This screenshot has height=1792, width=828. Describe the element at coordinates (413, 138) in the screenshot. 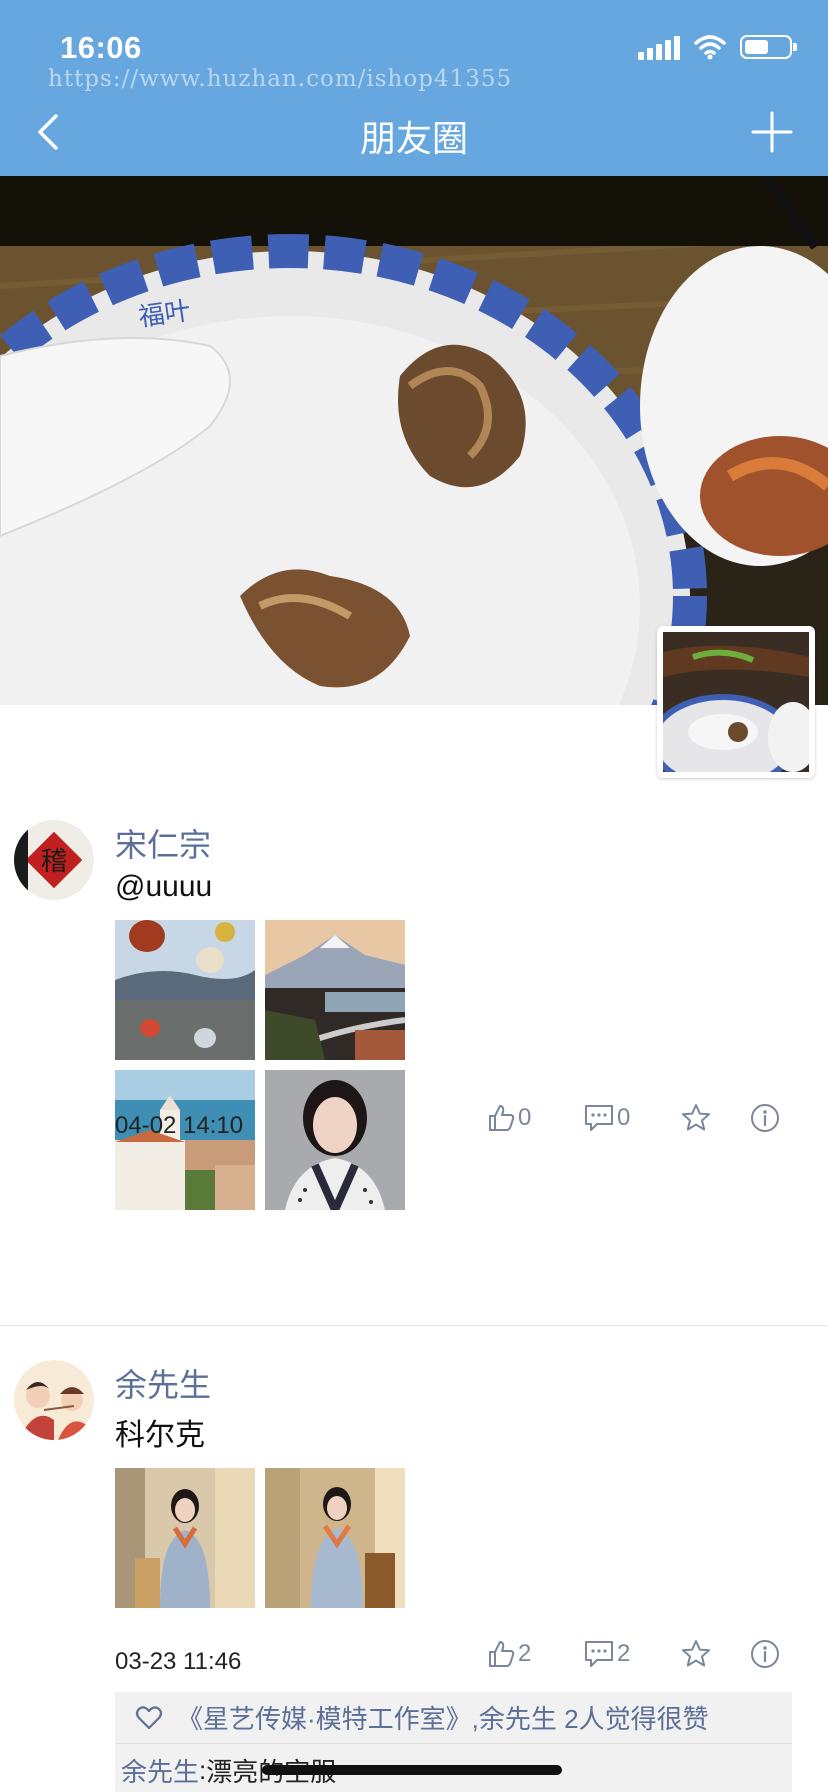

I see `page-title: 朋友圈` at that location.